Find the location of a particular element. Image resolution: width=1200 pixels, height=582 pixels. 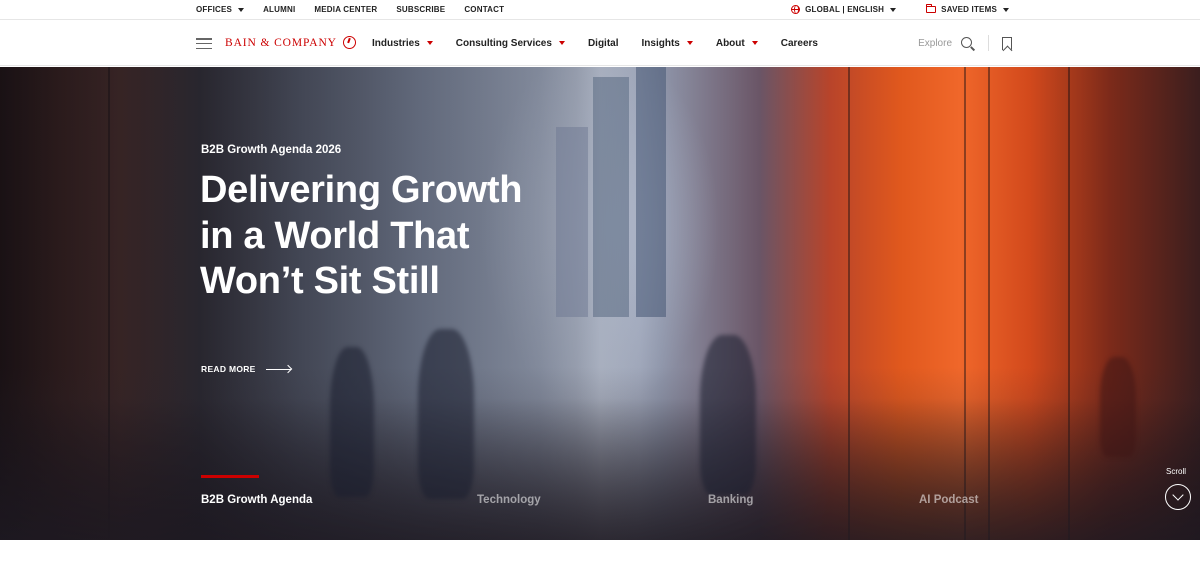

nav-item-label: About is located at coordinates (730, 43).